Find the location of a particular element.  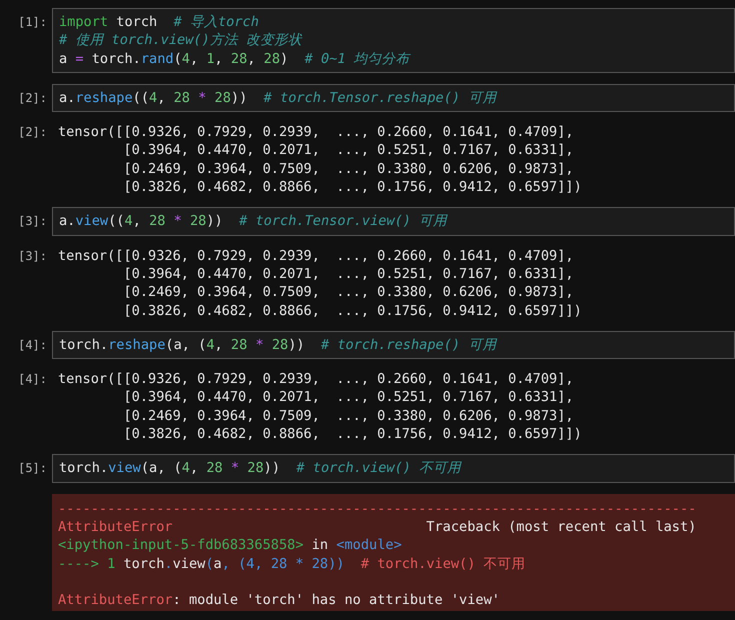

cell-prompt: [5]: is located at coordinates (32, 468).